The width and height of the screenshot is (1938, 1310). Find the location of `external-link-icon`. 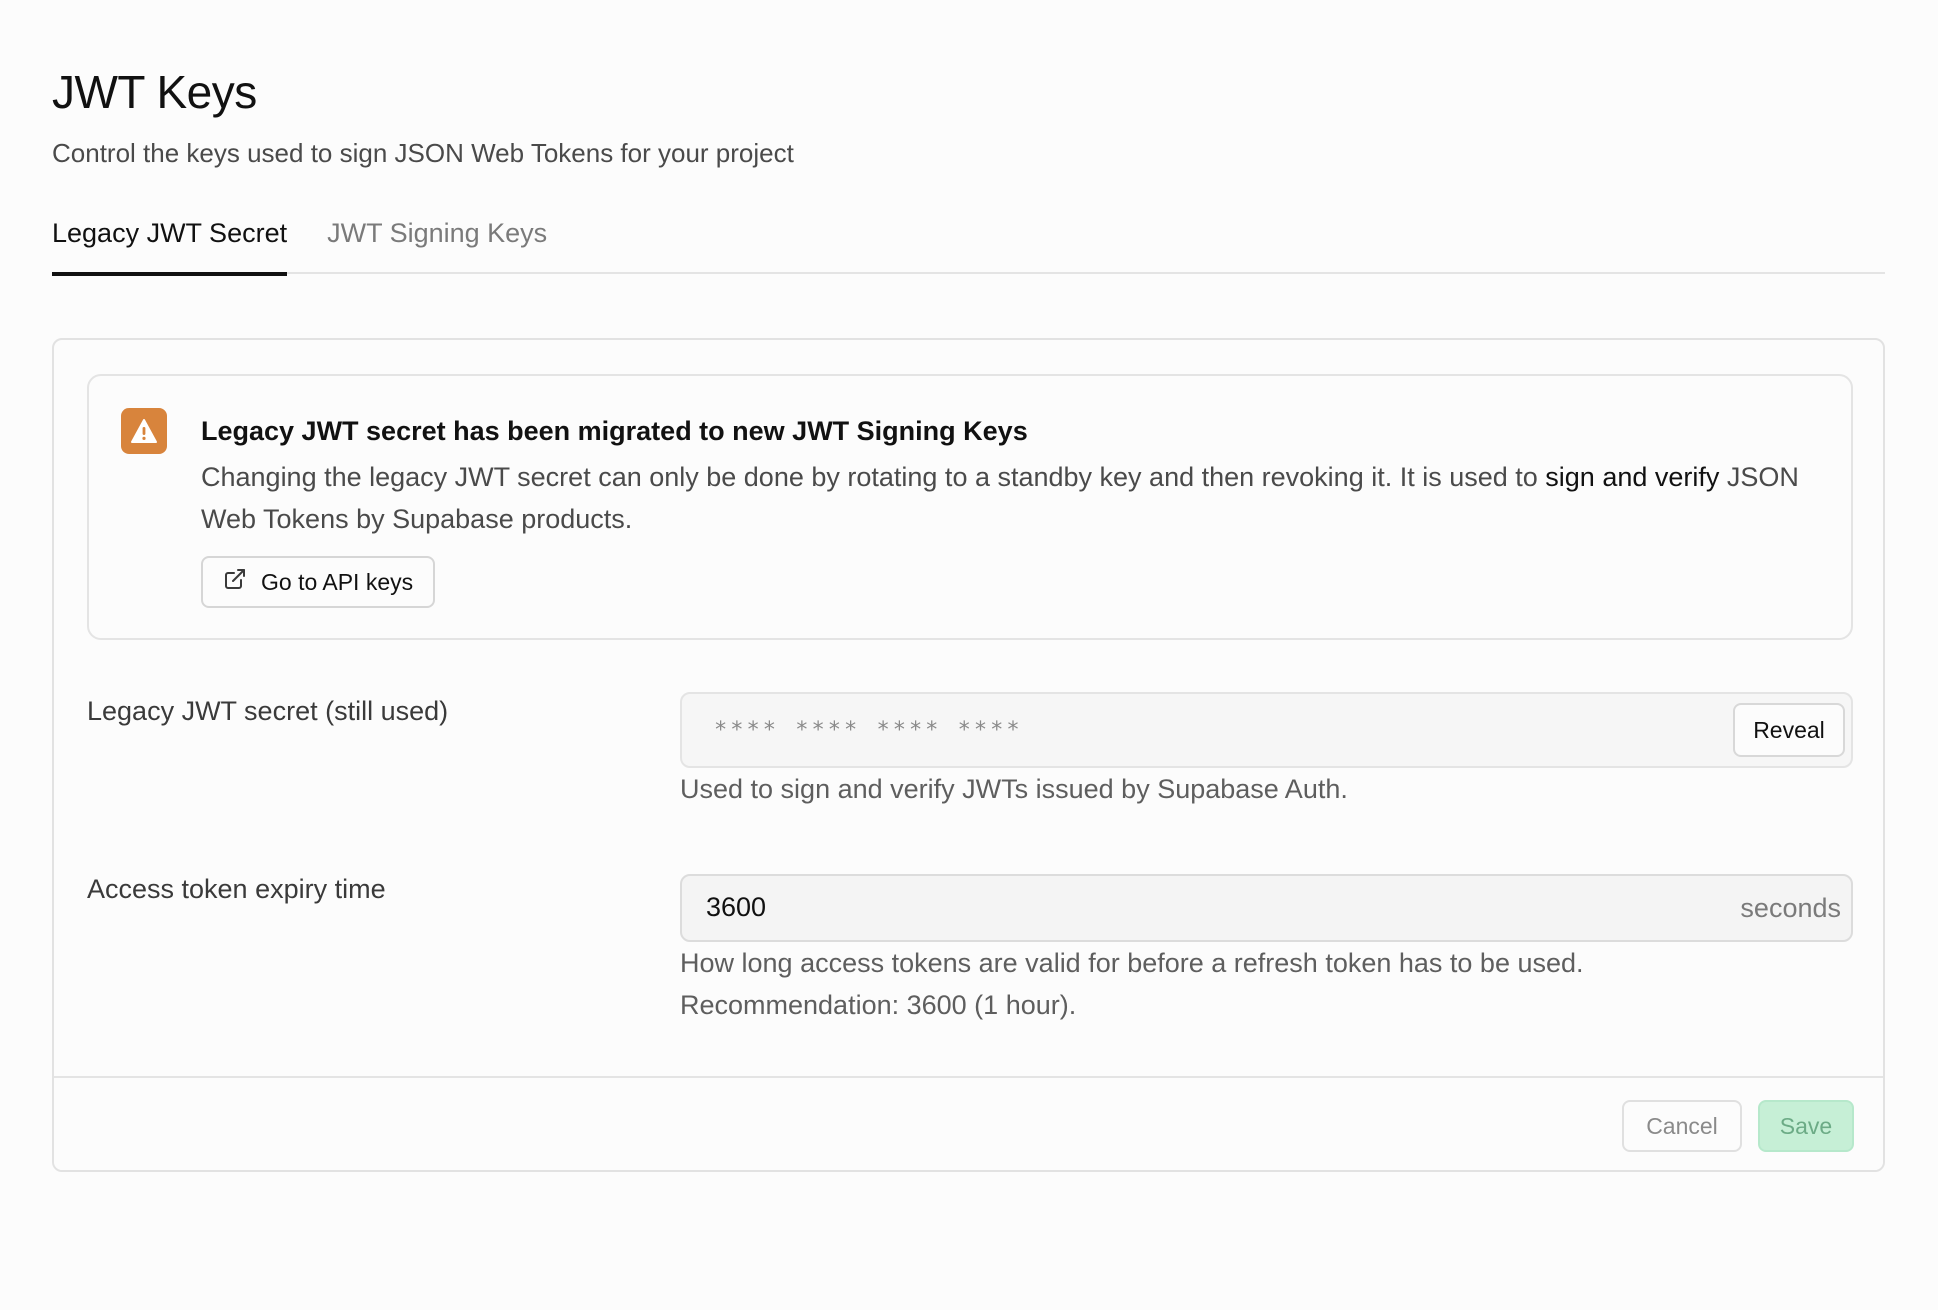

external-link-icon is located at coordinates (235, 582).